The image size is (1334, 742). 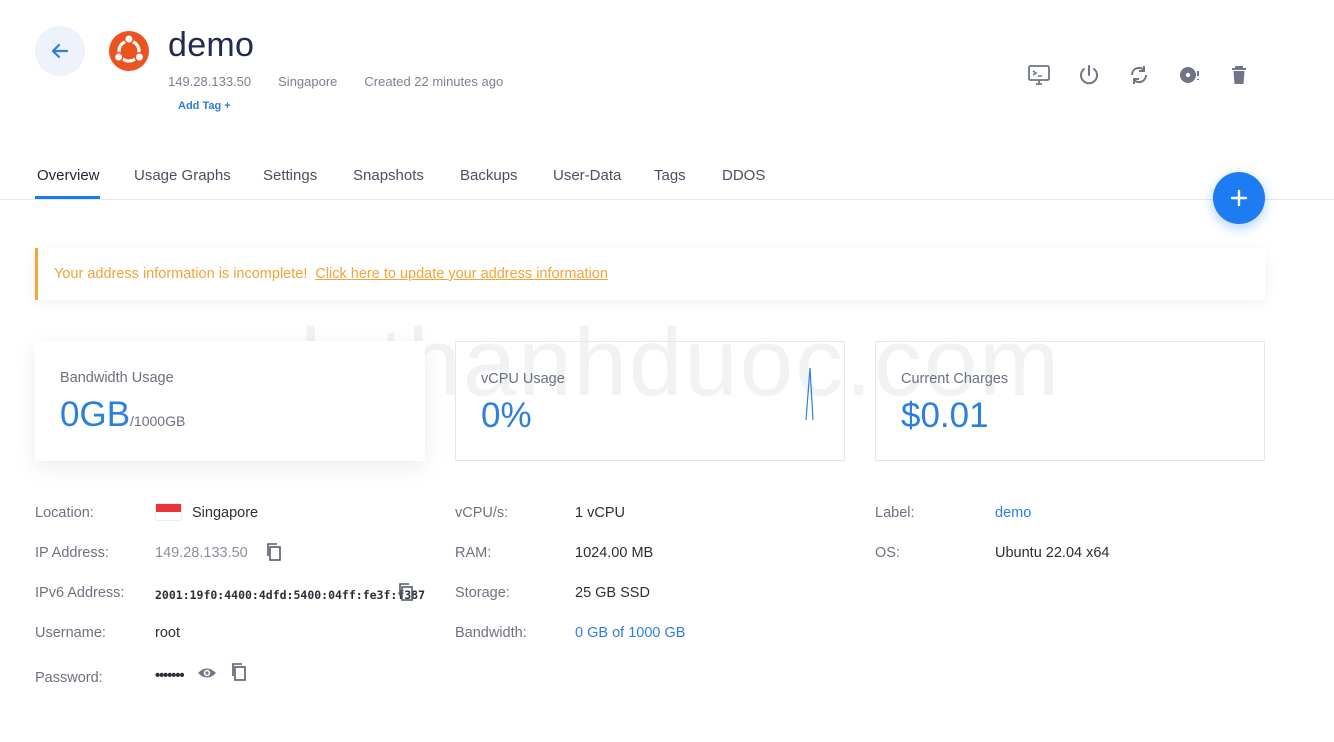 I want to click on detail-bandwidth: Bandwidth: 0 GB of 1000 GB, so click(x=570, y=633).